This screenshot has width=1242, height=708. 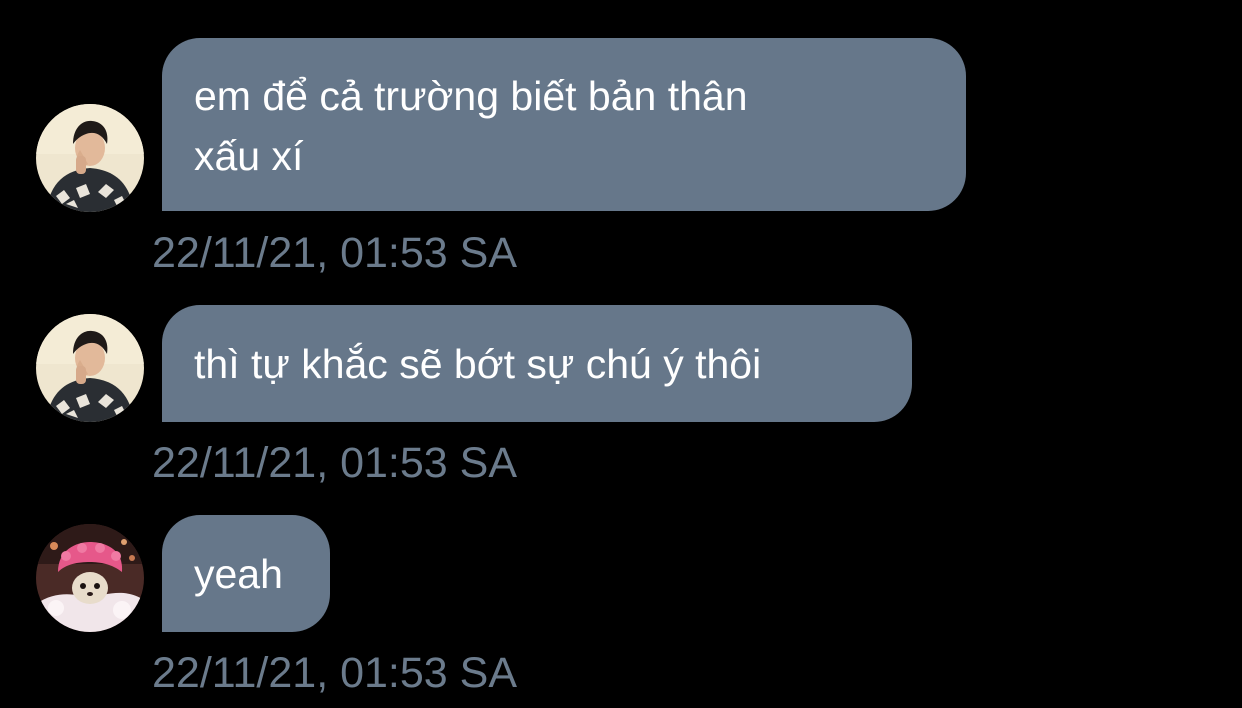 I want to click on dog-avatar, so click(x=90, y=578).